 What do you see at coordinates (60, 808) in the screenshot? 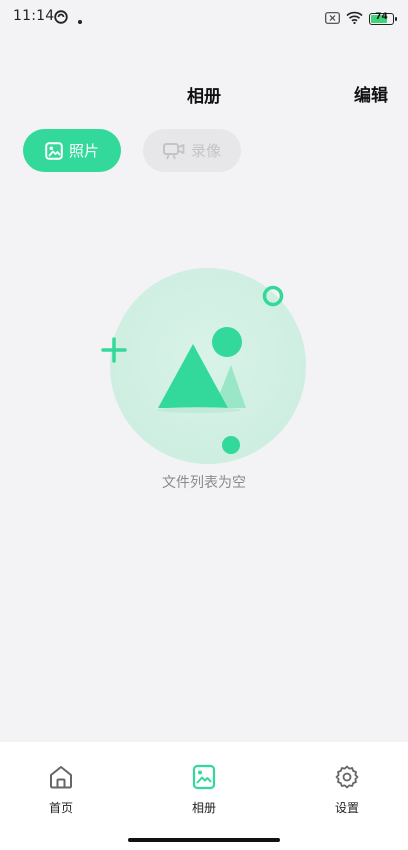
I see `nav-label-home: 首页` at bounding box center [60, 808].